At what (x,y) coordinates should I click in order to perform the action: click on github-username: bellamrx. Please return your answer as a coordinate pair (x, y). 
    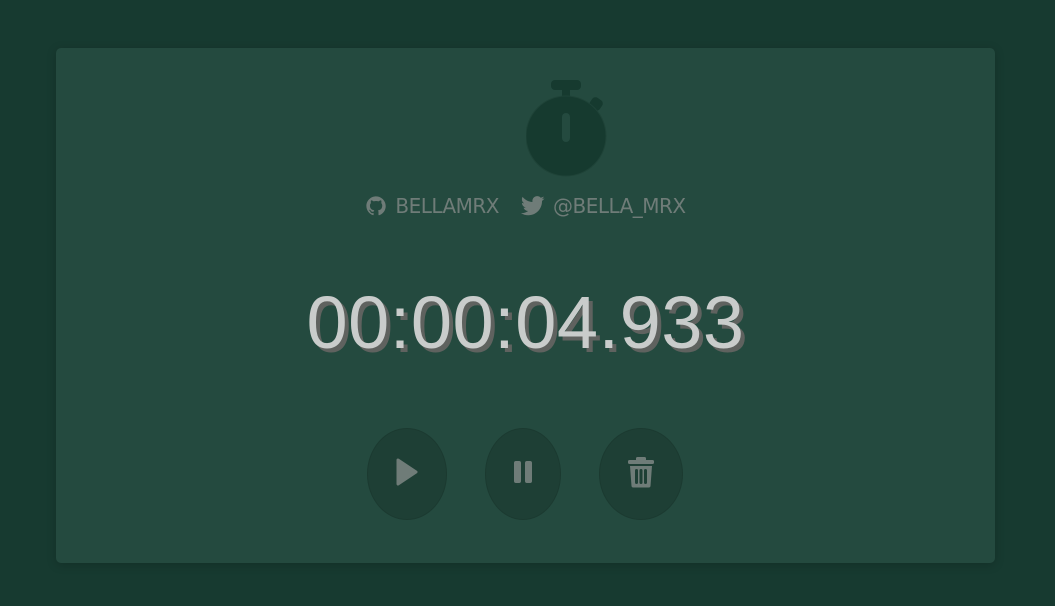
    Looking at the image, I should click on (447, 206).